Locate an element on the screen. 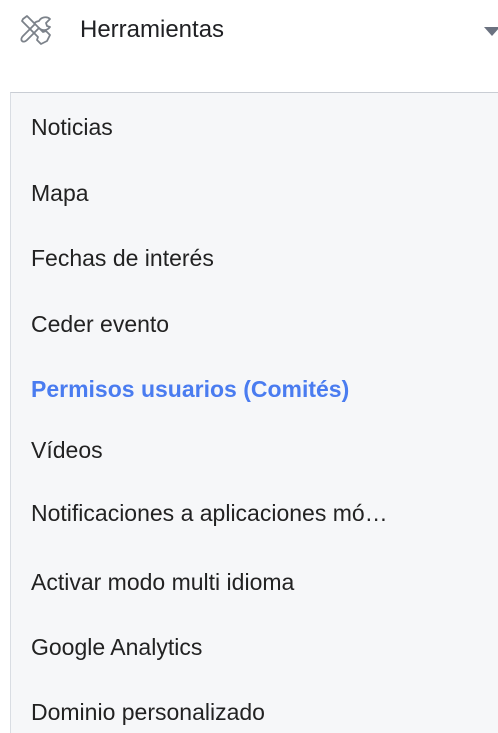  menu-item-ceder-evento: Ceder evento is located at coordinates (263, 324).